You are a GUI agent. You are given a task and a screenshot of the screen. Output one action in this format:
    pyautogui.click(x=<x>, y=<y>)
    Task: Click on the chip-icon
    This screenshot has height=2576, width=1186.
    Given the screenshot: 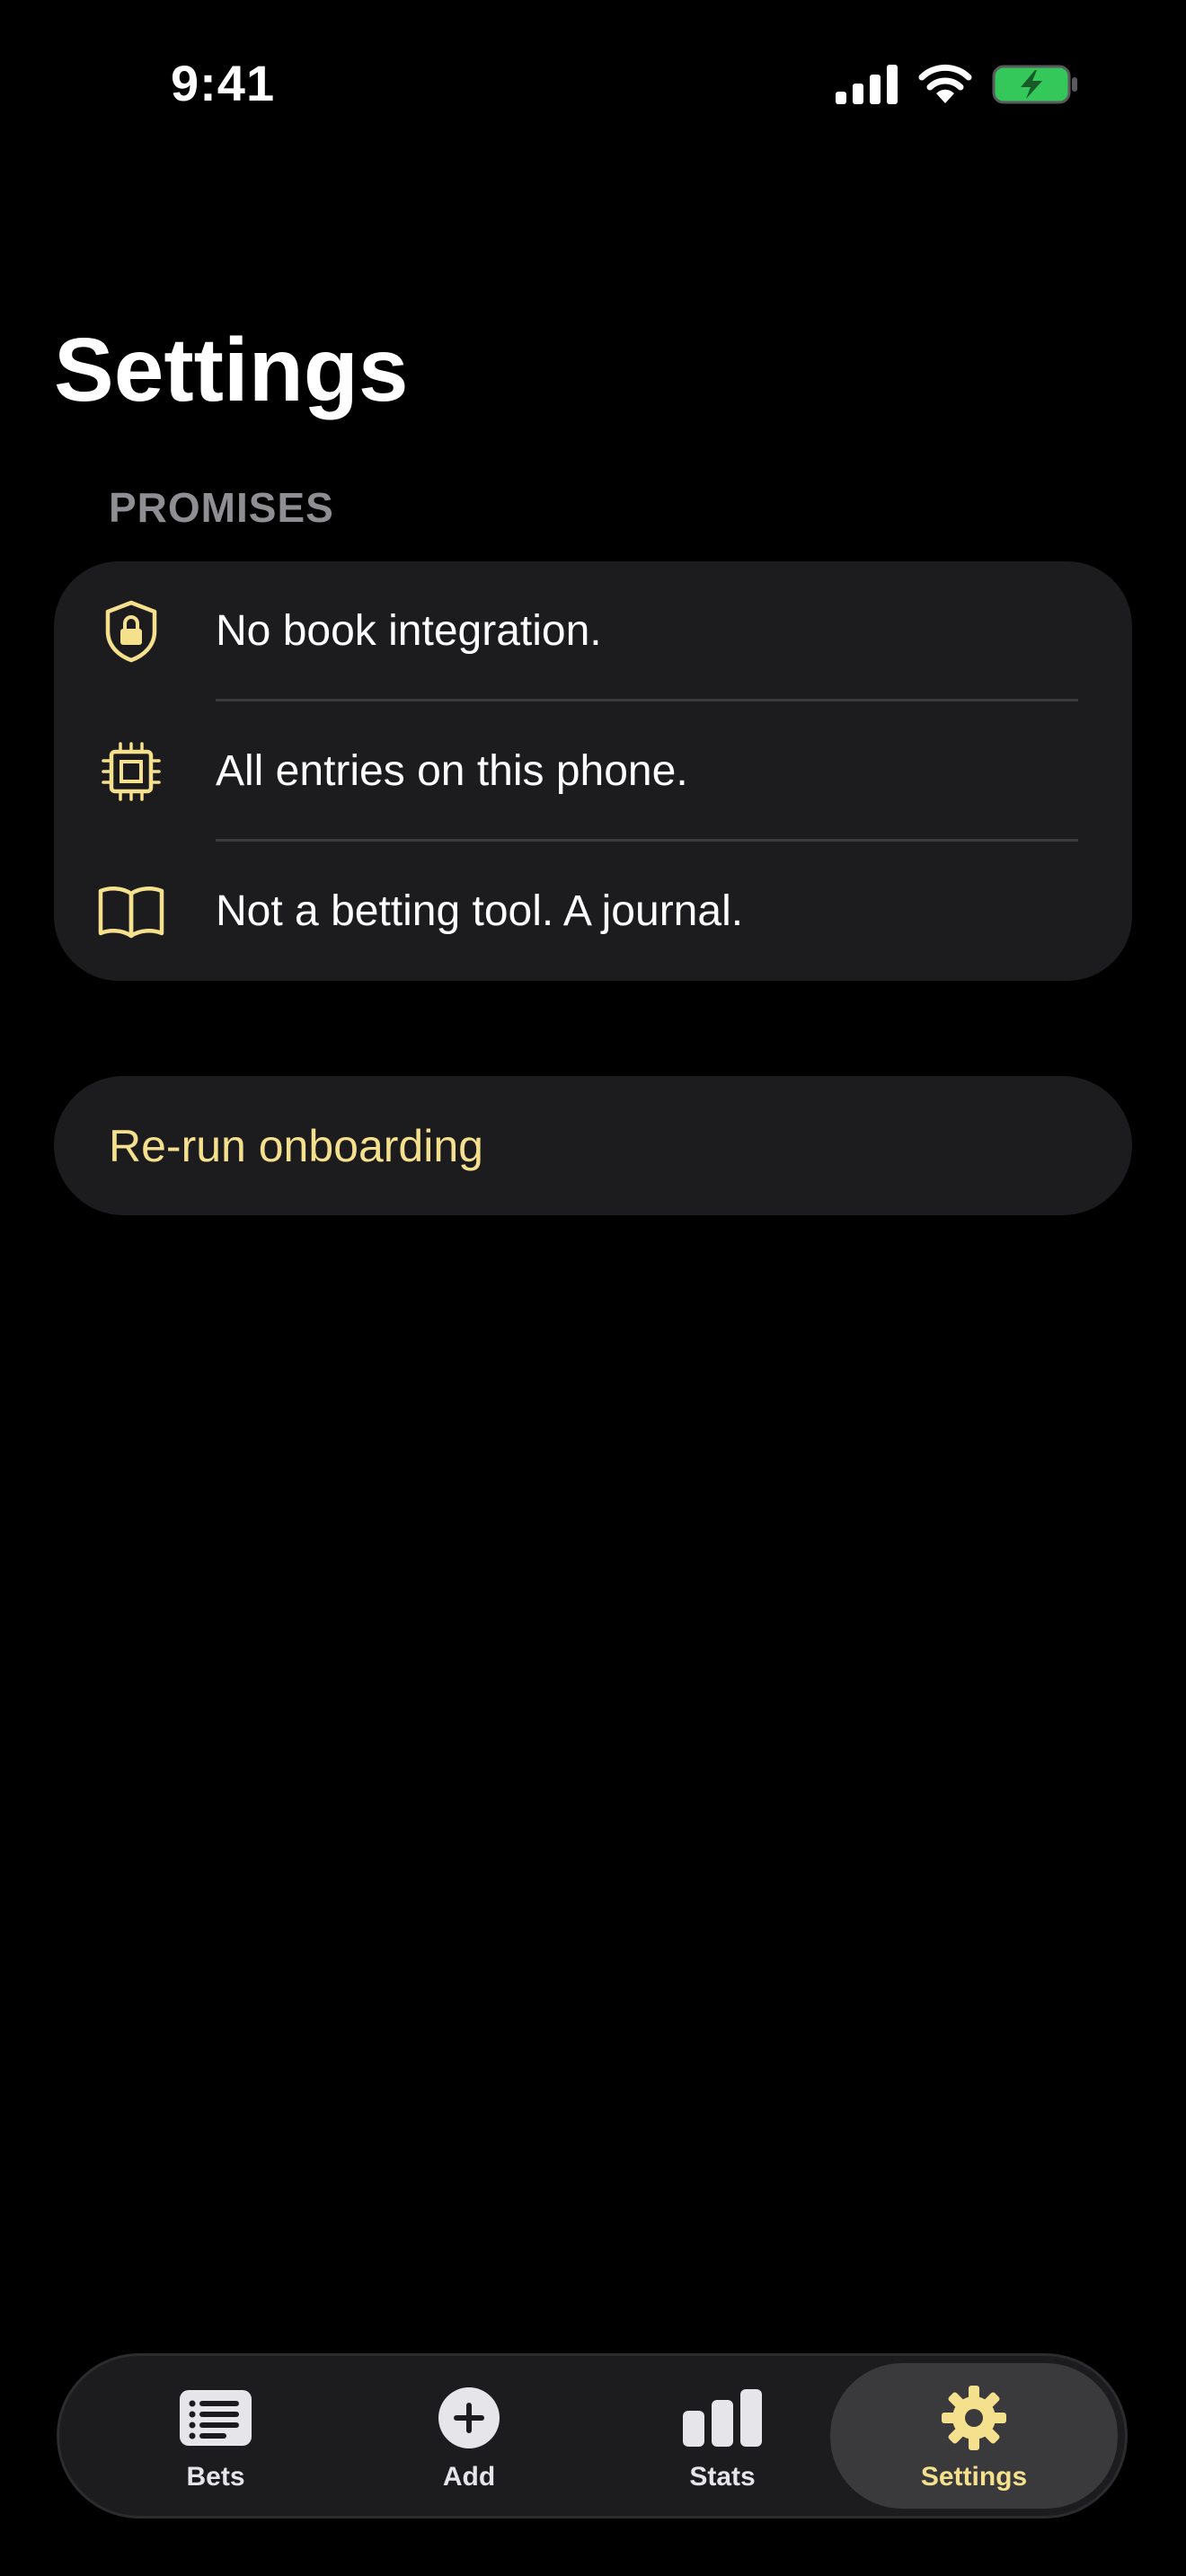 What is the action you would take?
    pyautogui.click(x=131, y=771)
    